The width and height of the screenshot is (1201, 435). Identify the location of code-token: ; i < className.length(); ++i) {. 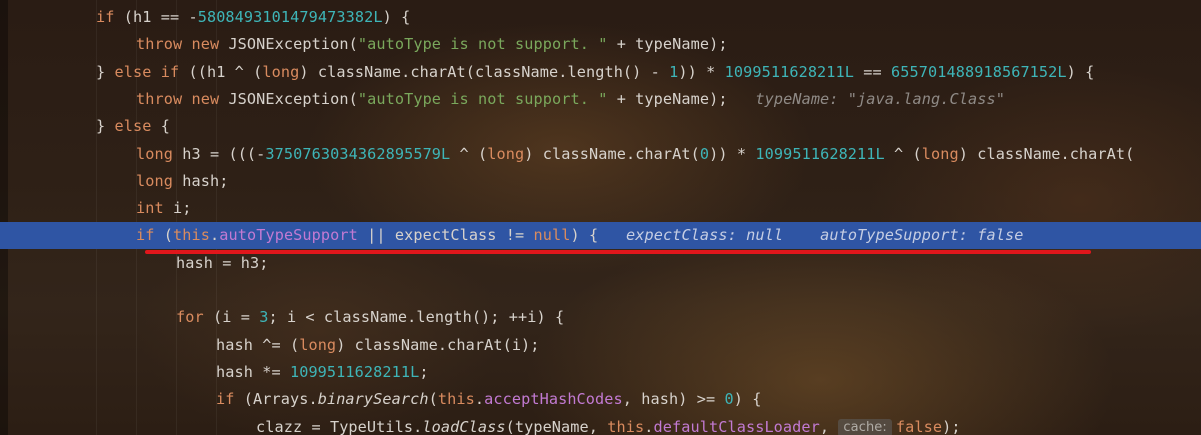
(416, 317).